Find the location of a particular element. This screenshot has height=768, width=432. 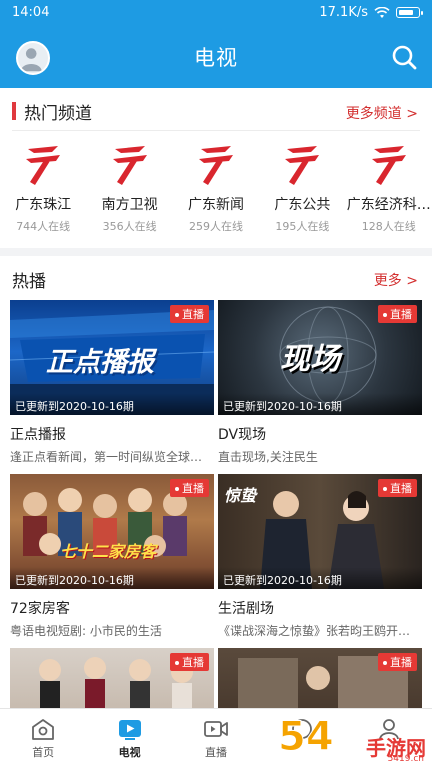

network-speed: 17.1K/s is located at coordinates (343, 12).